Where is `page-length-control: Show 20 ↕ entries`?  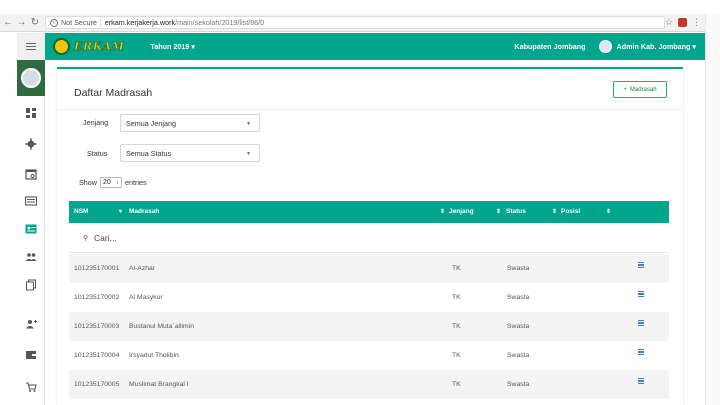
page-length-control: Show 20 ↕ entries is located at coordinates (113, 182).